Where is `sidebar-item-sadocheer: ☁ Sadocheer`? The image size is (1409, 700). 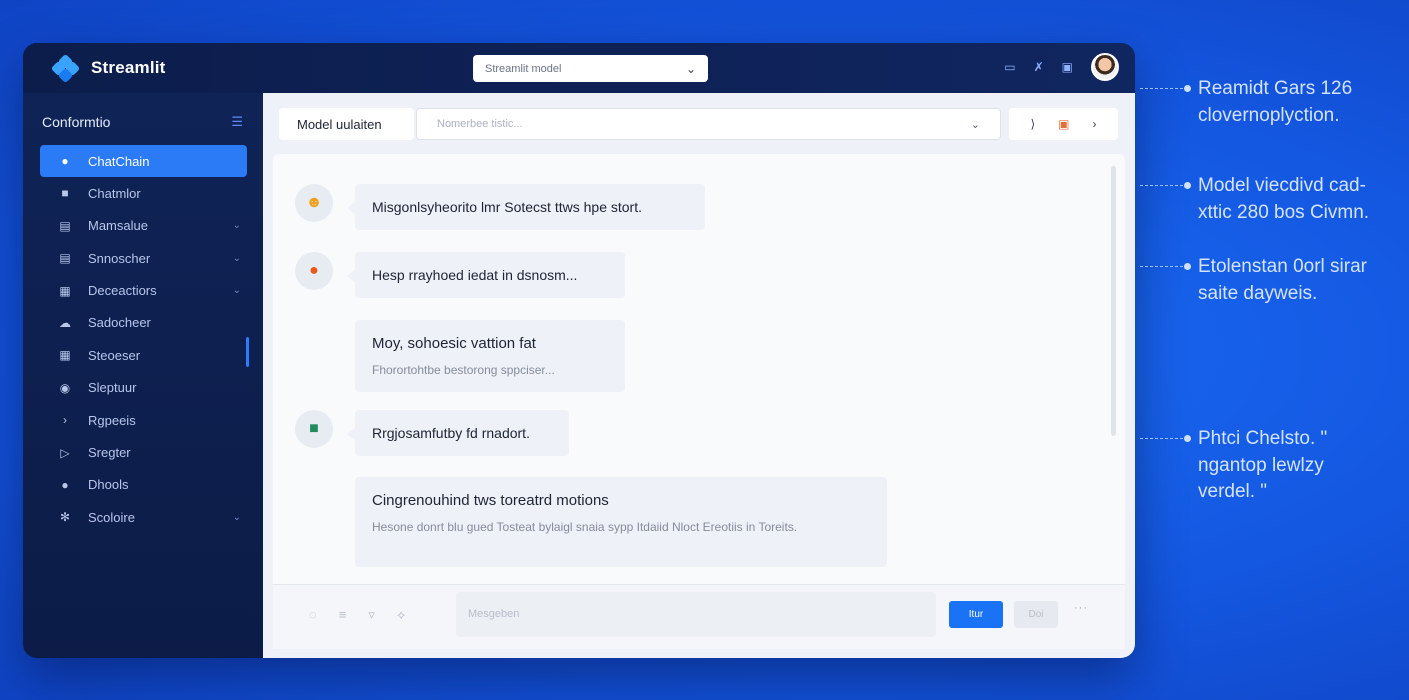
sidebar-item-sadocheer: ☁ Sadocheer is located at coordinates (143, 323).